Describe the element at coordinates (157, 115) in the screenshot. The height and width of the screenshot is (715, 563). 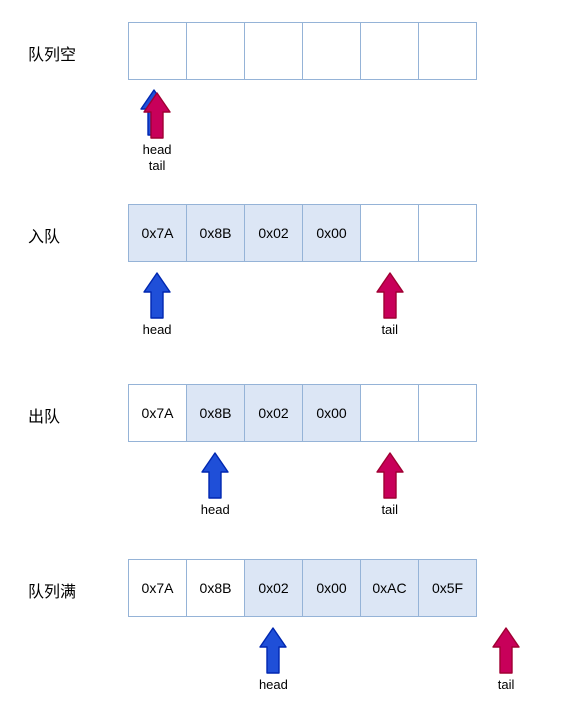
I see `head-tail-arrow-icon` at that location.